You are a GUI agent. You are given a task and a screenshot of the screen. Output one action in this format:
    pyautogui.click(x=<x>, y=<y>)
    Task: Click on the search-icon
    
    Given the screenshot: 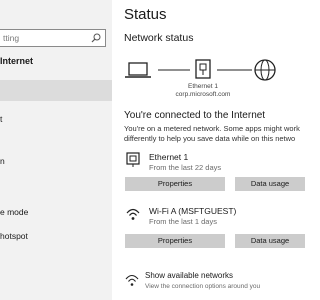 What is the action you would take?
    pyautogui.click(x=96, y=38)
    